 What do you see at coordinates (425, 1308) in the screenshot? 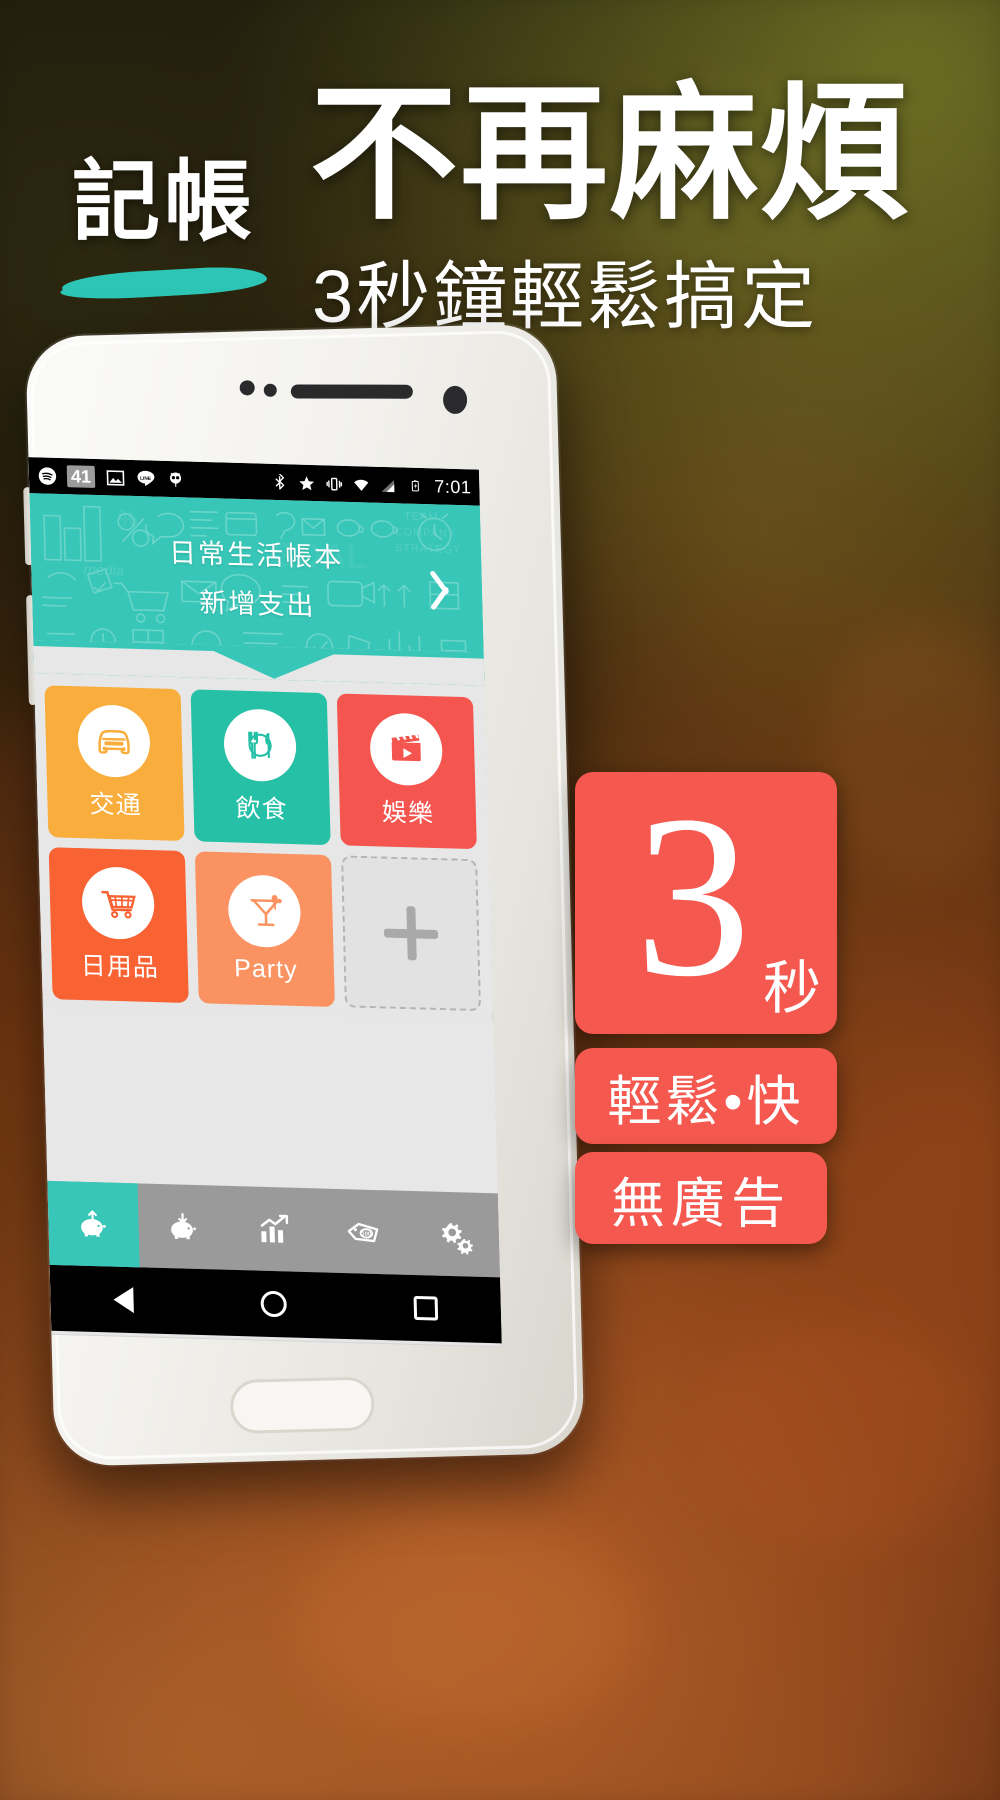
I see `square-recents-icon` at bounding box center [425, 1308].